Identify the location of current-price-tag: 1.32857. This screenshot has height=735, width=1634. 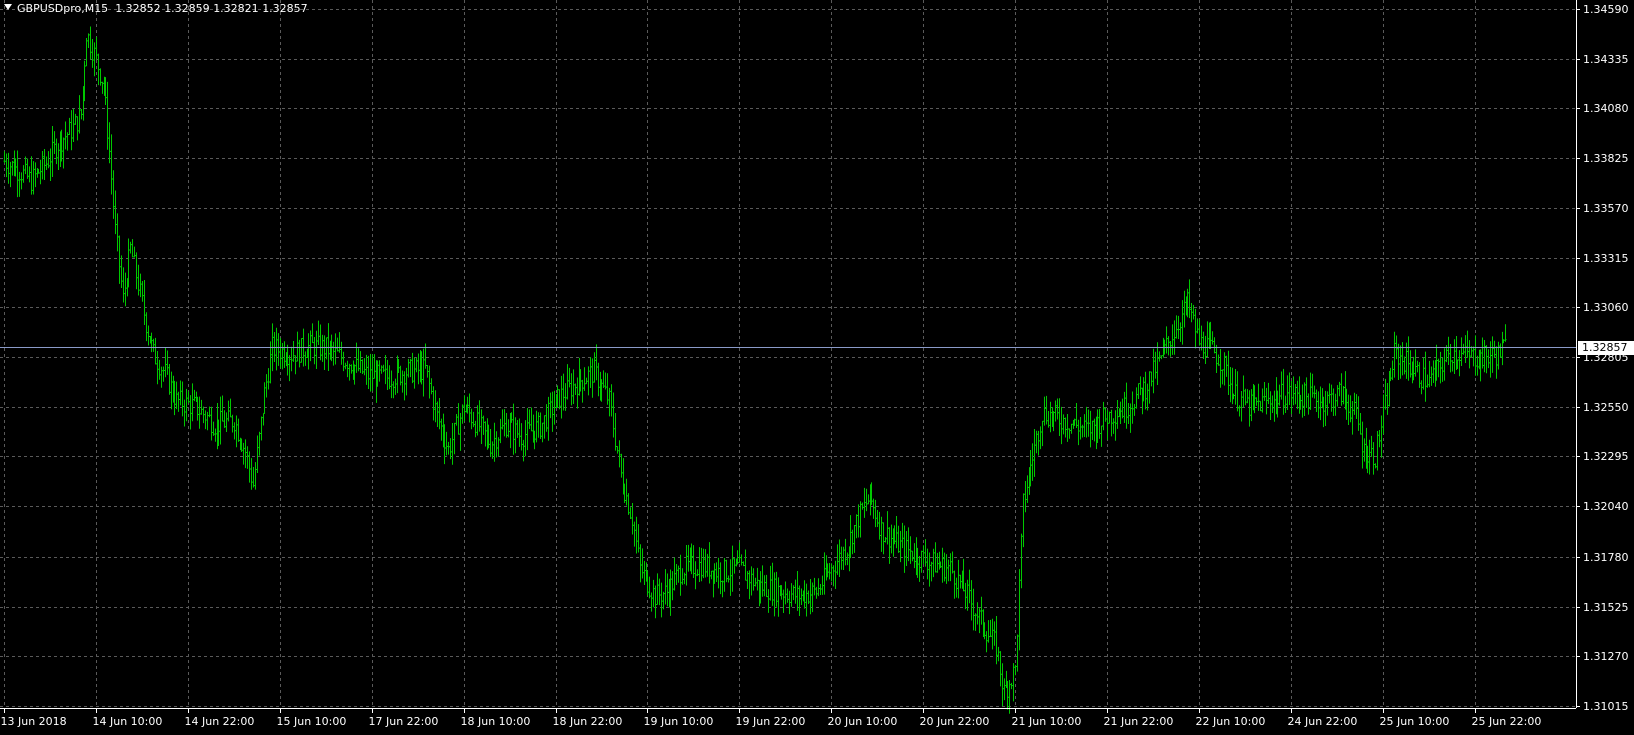
(1606, 347).